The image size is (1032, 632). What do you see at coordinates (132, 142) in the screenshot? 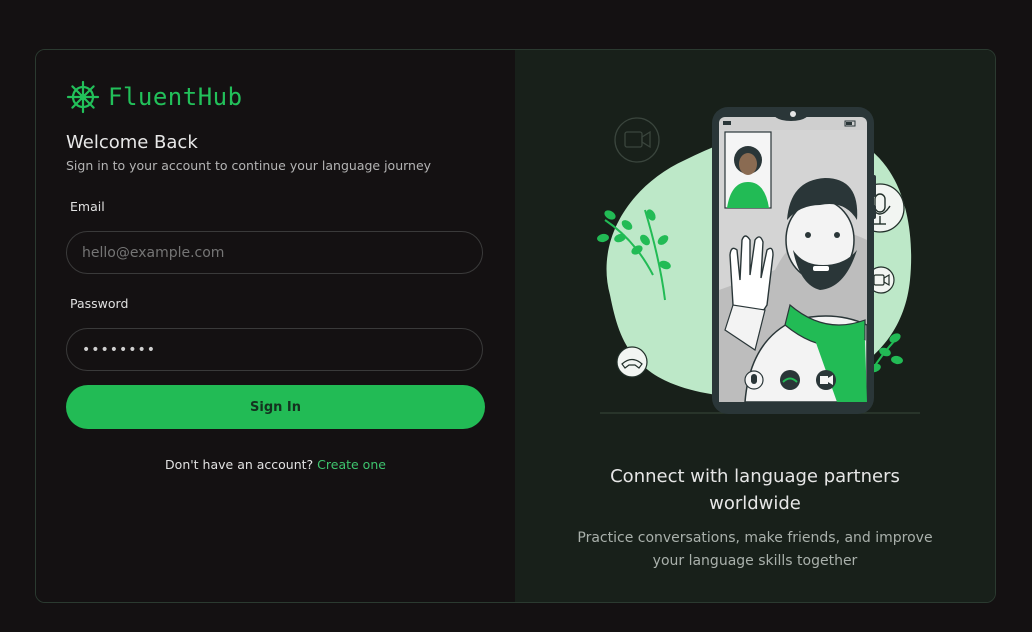
I see `page-title: Welcome Back` at bounding box center [132, 142].